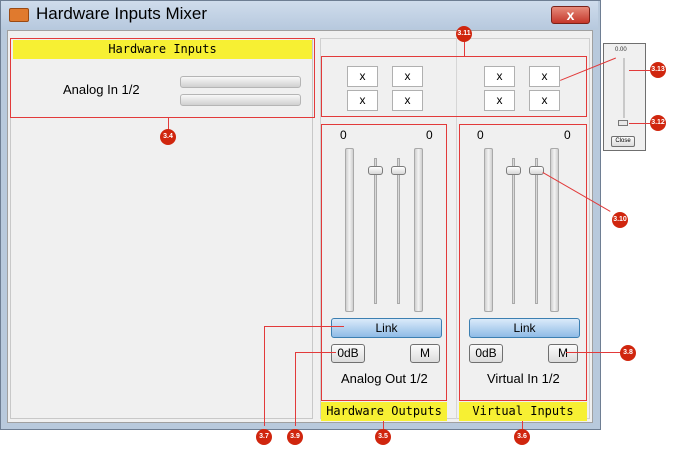 This screenshot has height=451, width=673. Describe the element at coordinates (398, 231) in the screenshot. I see `analog-out-fader-track-right` at that location.